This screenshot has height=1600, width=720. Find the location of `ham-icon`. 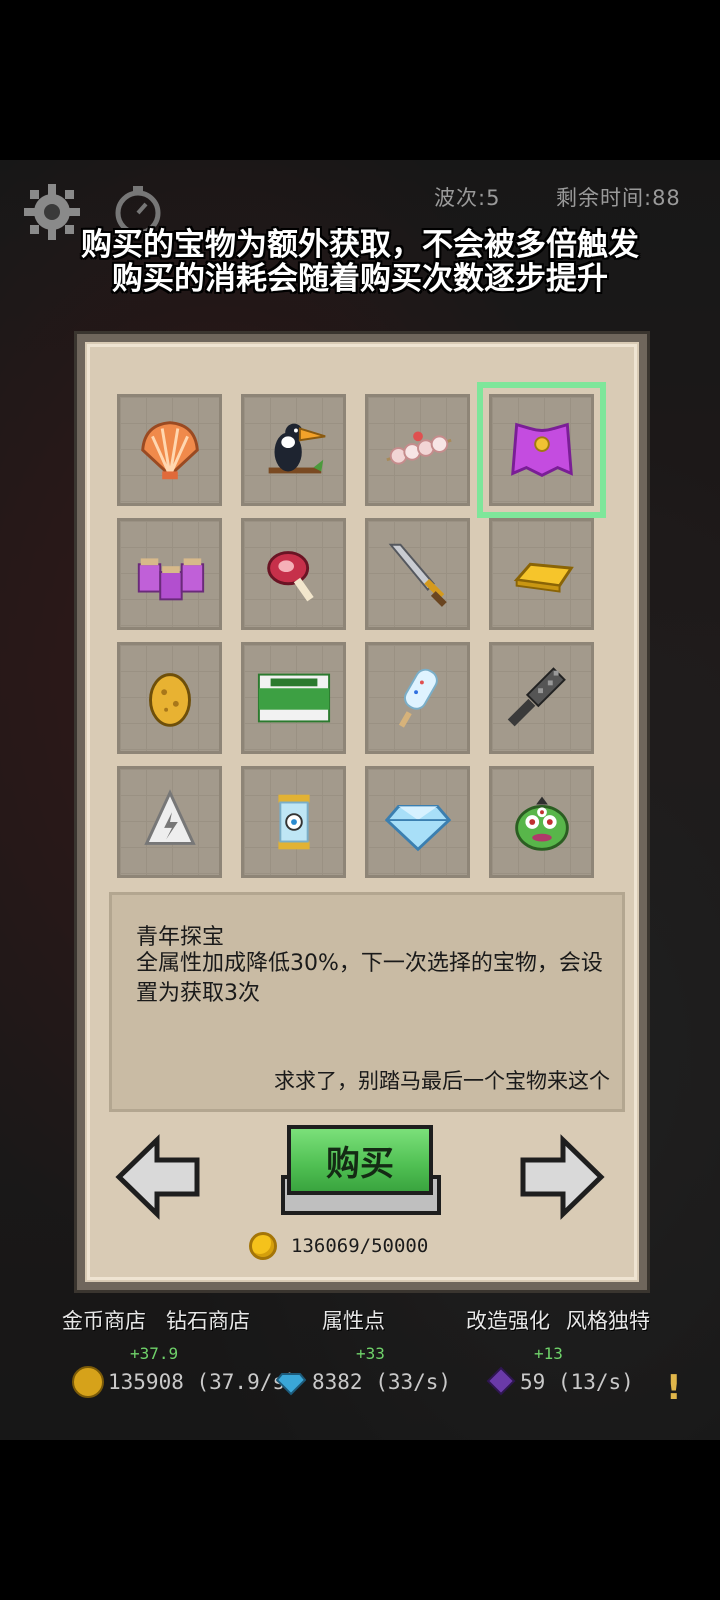

ham-icon is located at coordinates (290, 576).